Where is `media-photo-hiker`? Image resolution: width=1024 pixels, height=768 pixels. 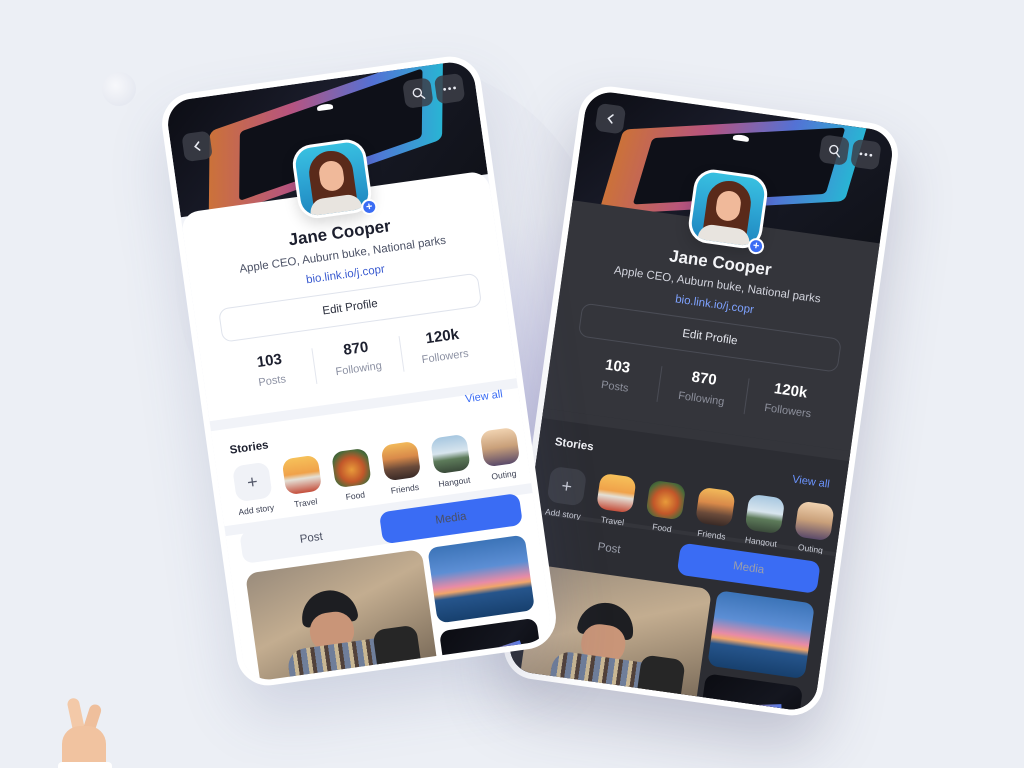 media-photo-hiker is located at coordinates (342, 619).